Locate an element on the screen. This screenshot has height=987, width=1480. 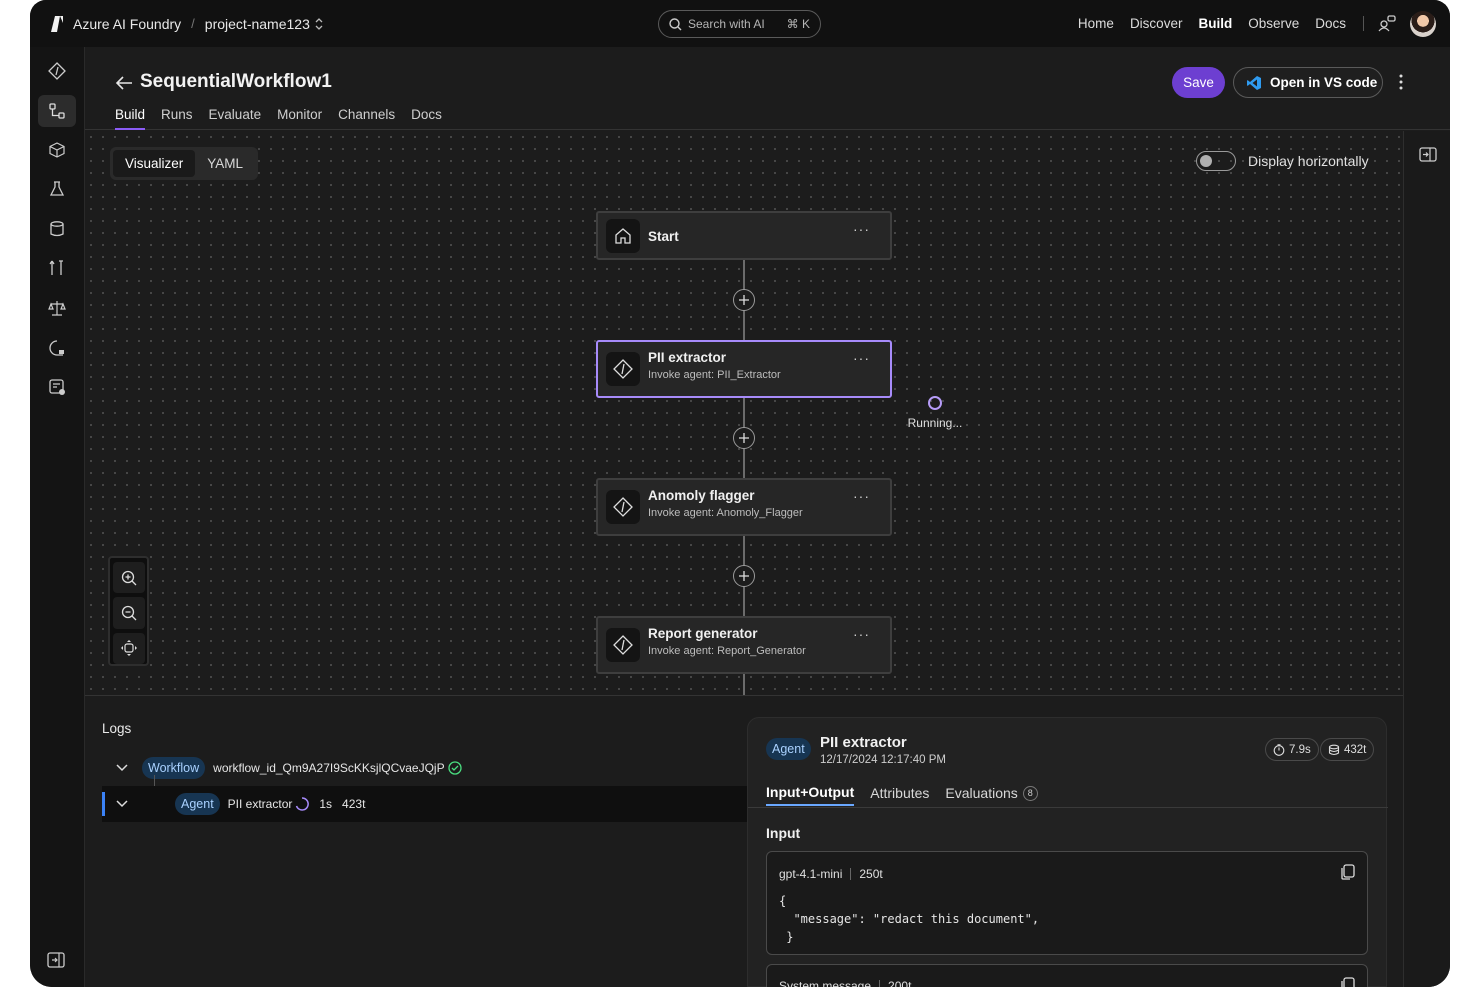
log-row-agent: Agent PII extractor 1s 423t is located at coordinates (424, 804).